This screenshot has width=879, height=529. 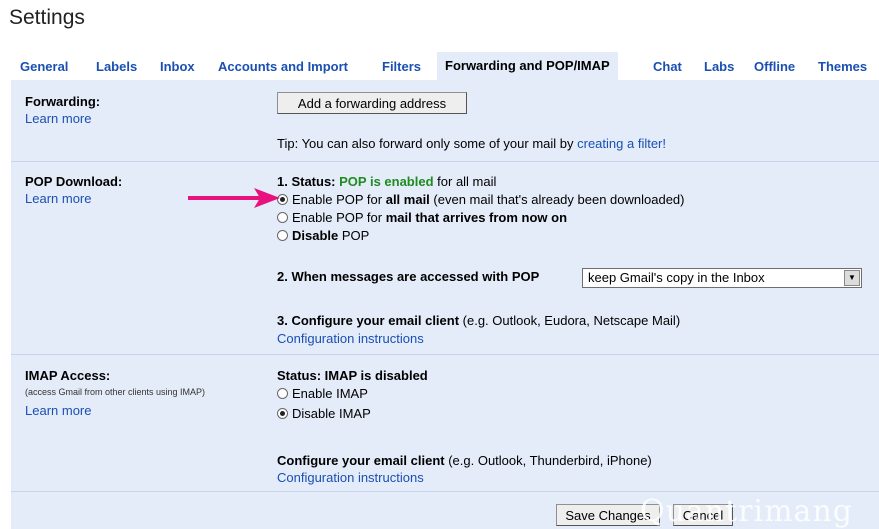 I want to click on radio-pop-from-now, so click(x=282, y=217).